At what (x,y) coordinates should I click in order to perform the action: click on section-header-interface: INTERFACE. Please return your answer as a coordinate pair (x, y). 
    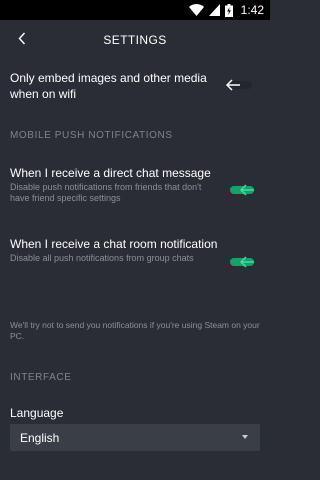
    Looking at the image, I should click on (41, 377).